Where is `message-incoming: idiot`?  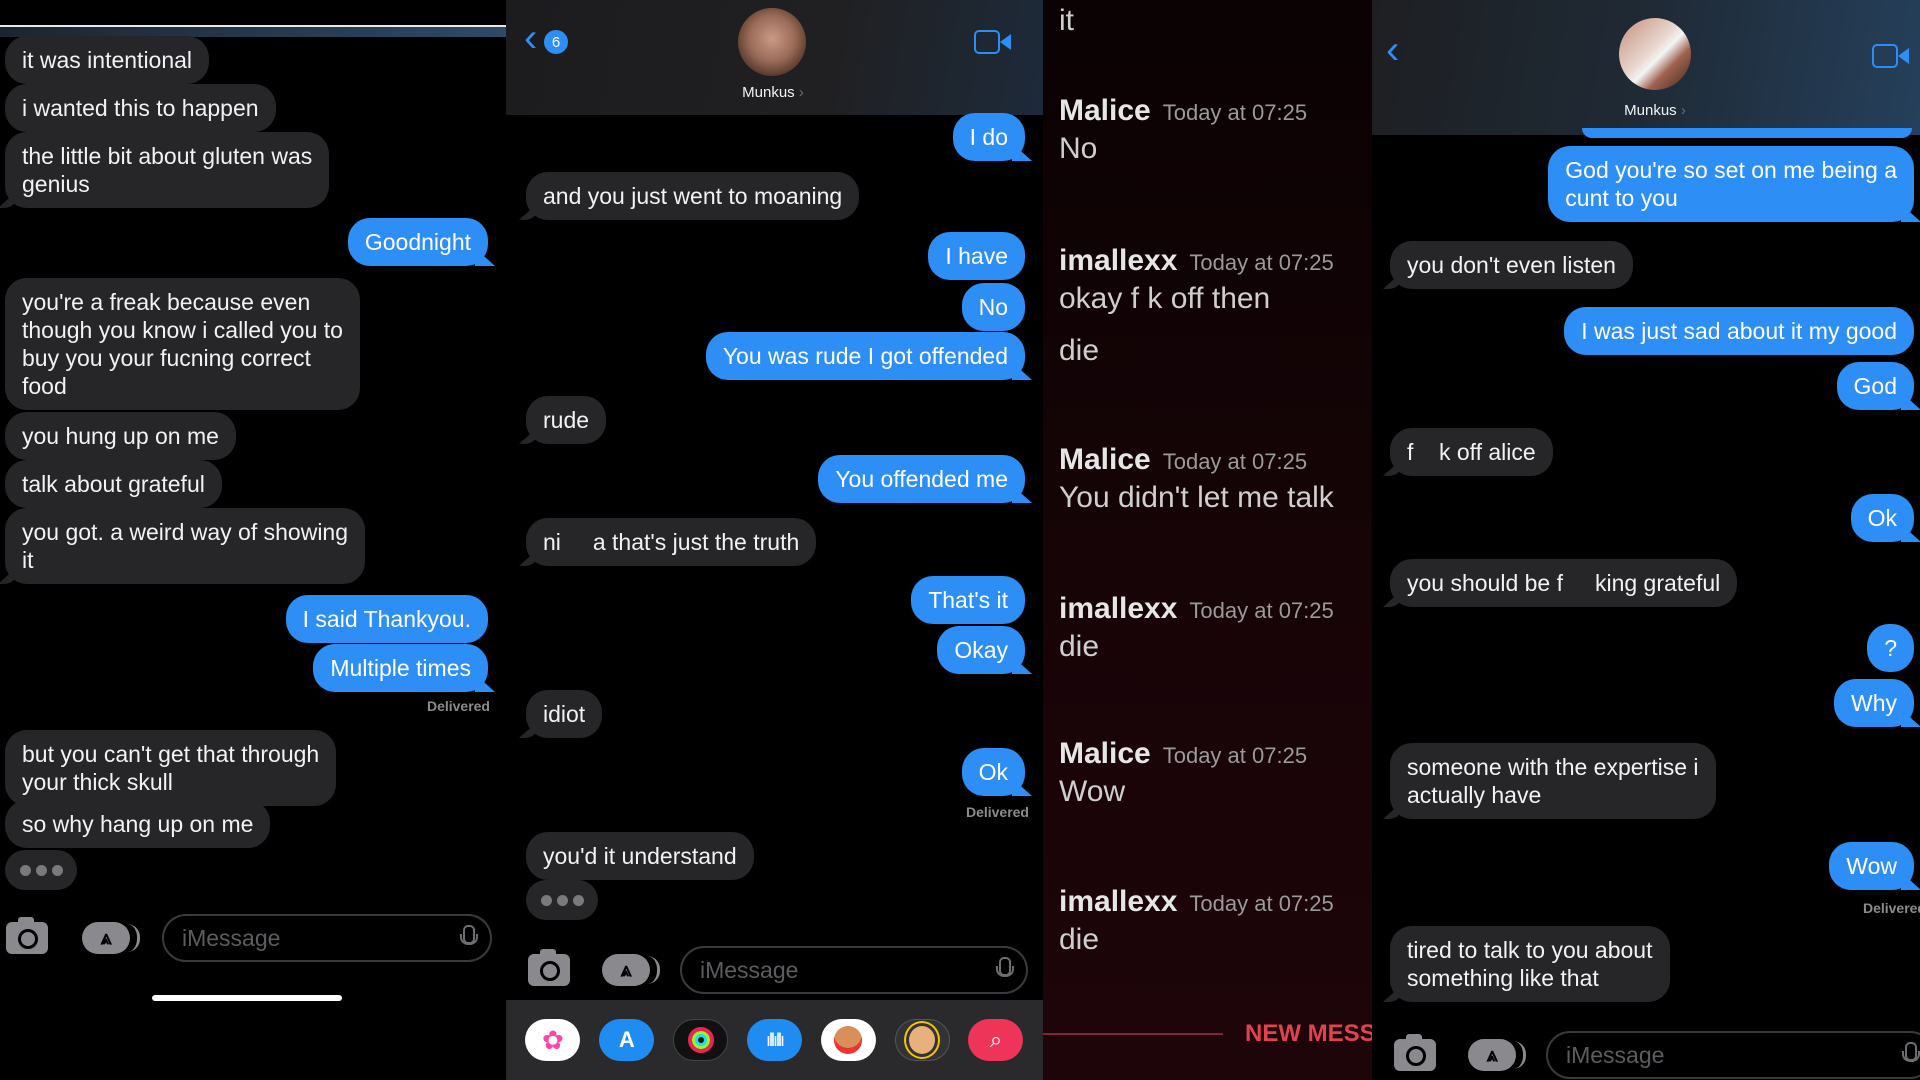
message-incoming: idiot is located at coordinates (564, 714).